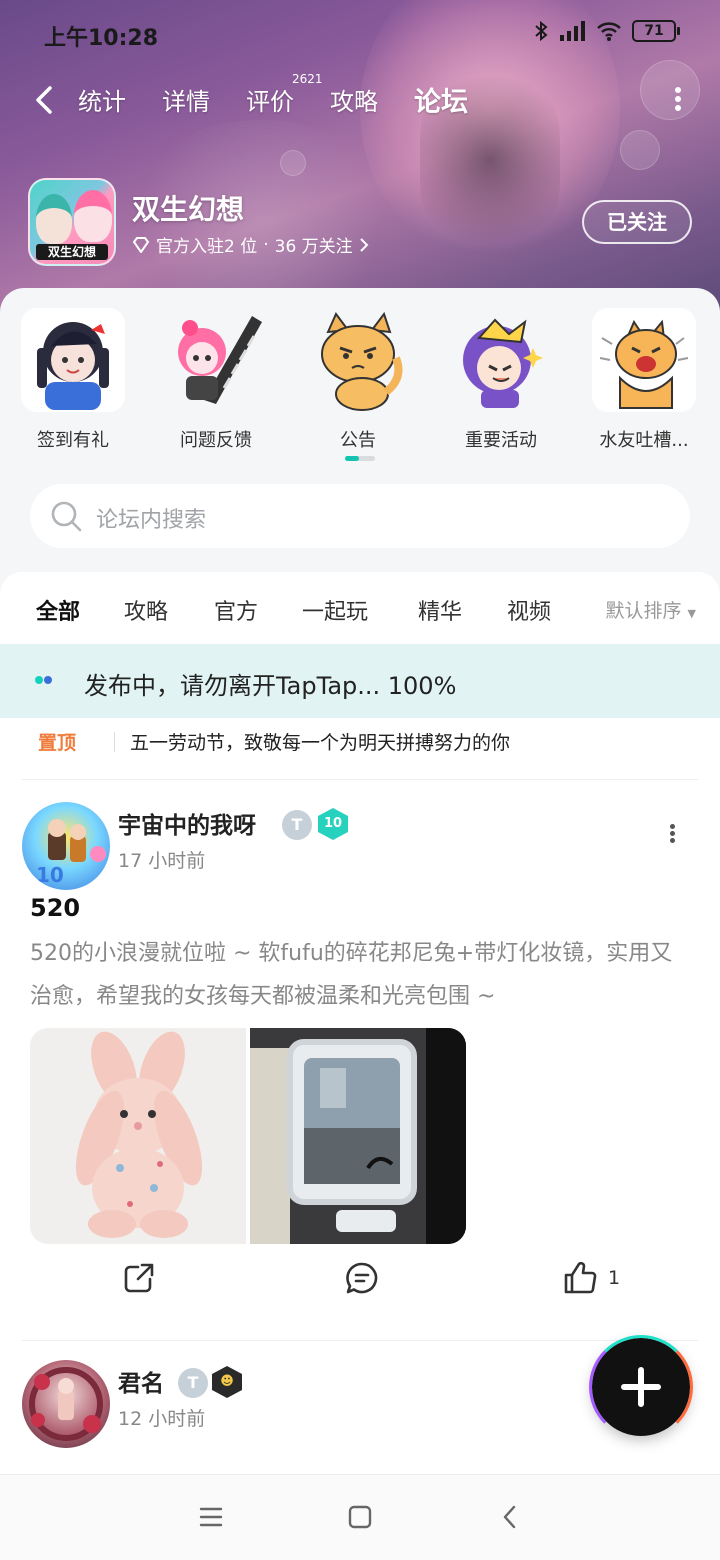  What do you see at coordinates (72, 222) in the screenshot?
I see `game-icon: 双生幻想` at bounding box center [72, 222].